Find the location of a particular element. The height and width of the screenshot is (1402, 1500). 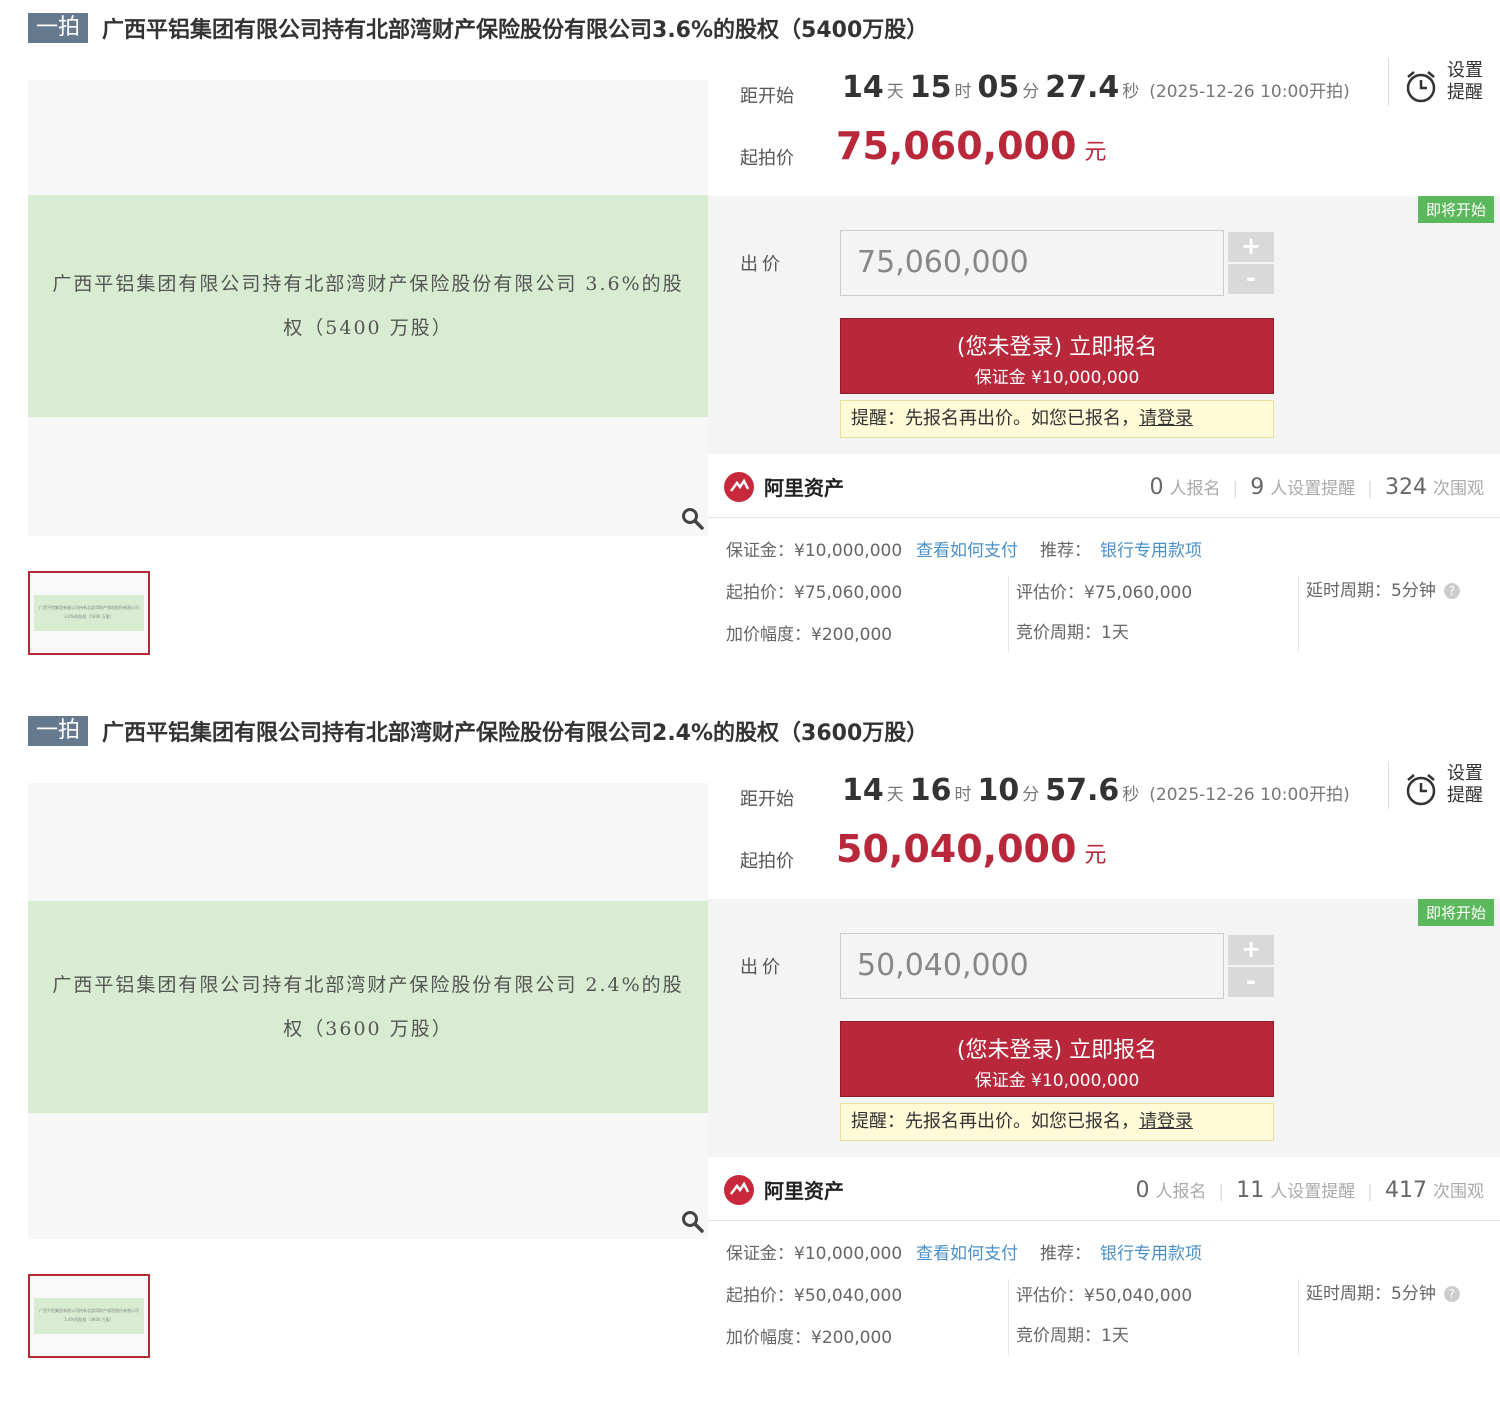

bid-input: 75,060,000 is located at coordinates (1032, 263).